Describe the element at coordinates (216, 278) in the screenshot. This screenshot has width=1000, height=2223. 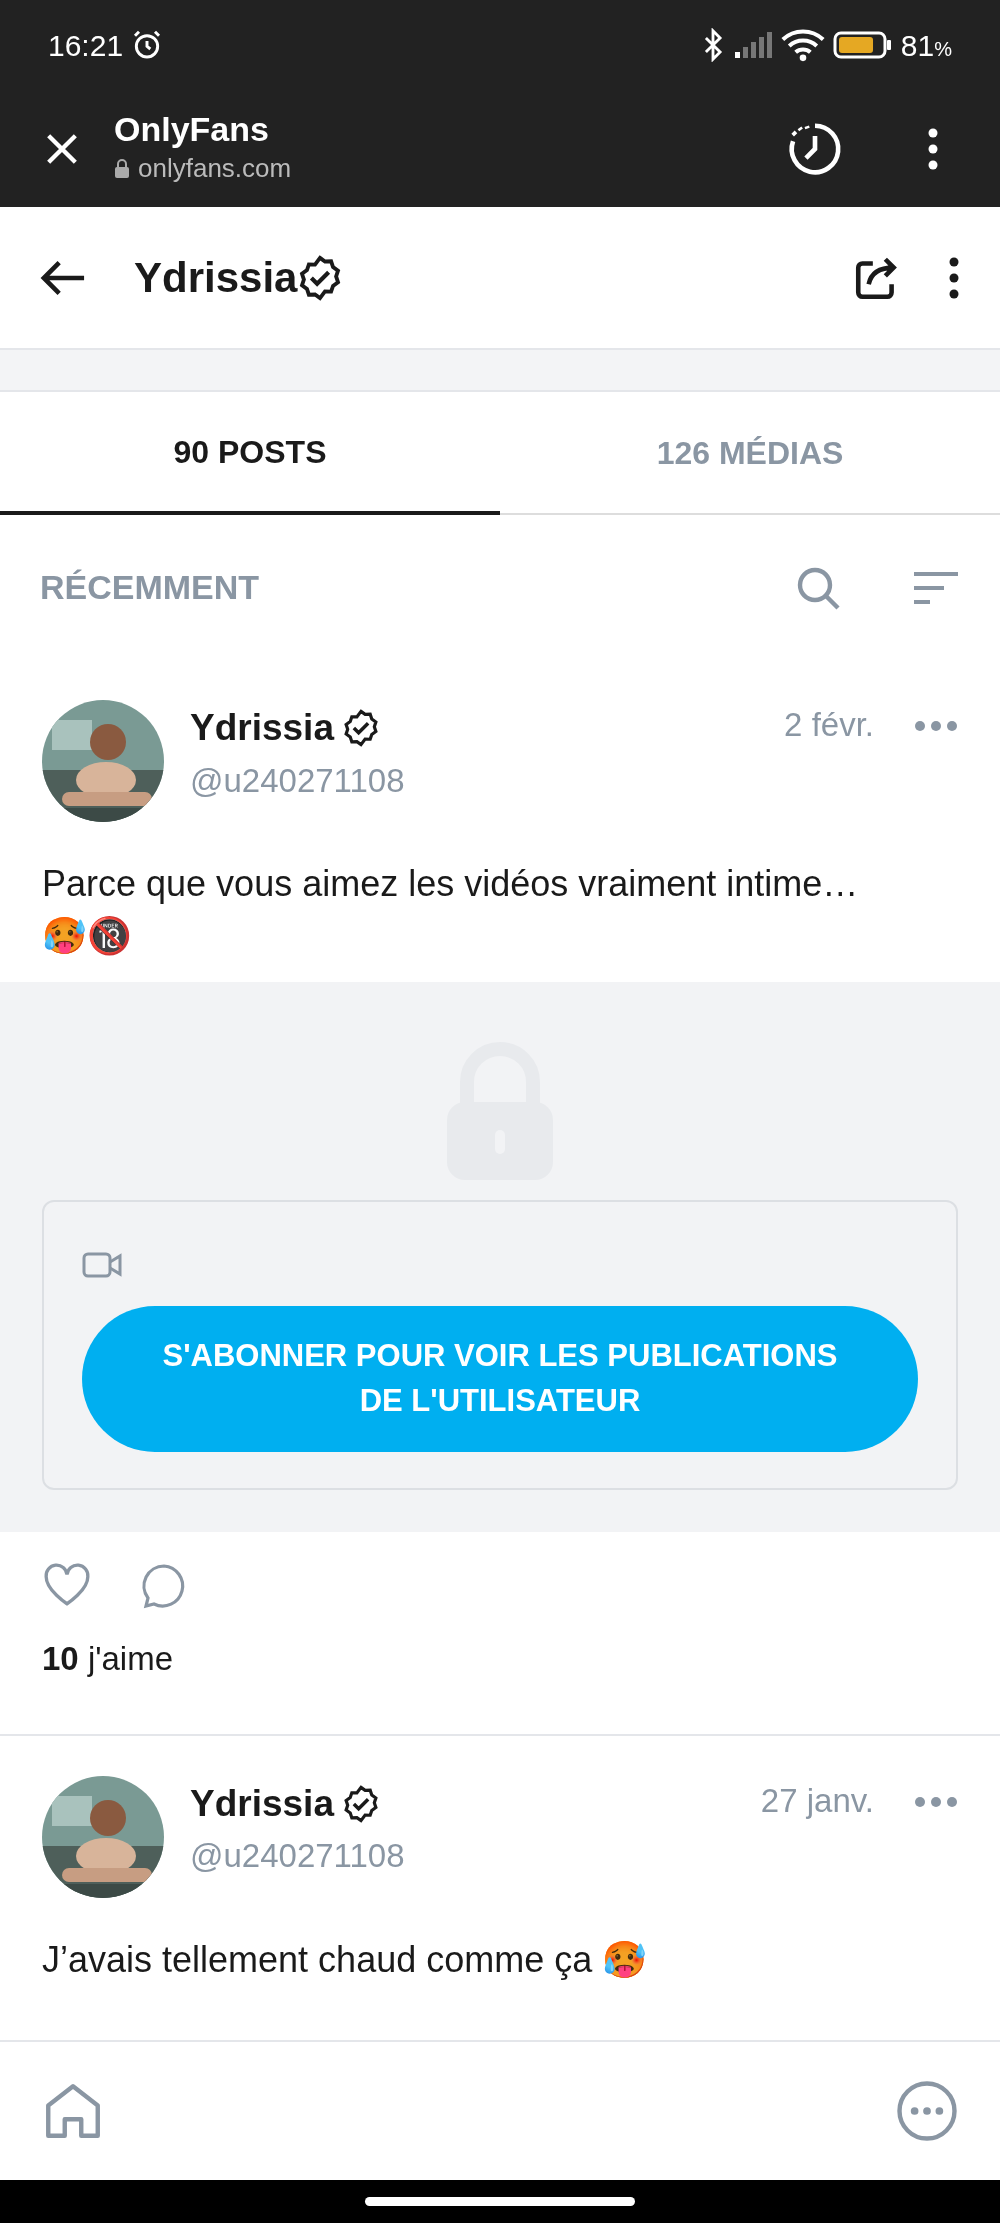
I see `profile-name: Ydrissia` at that location.